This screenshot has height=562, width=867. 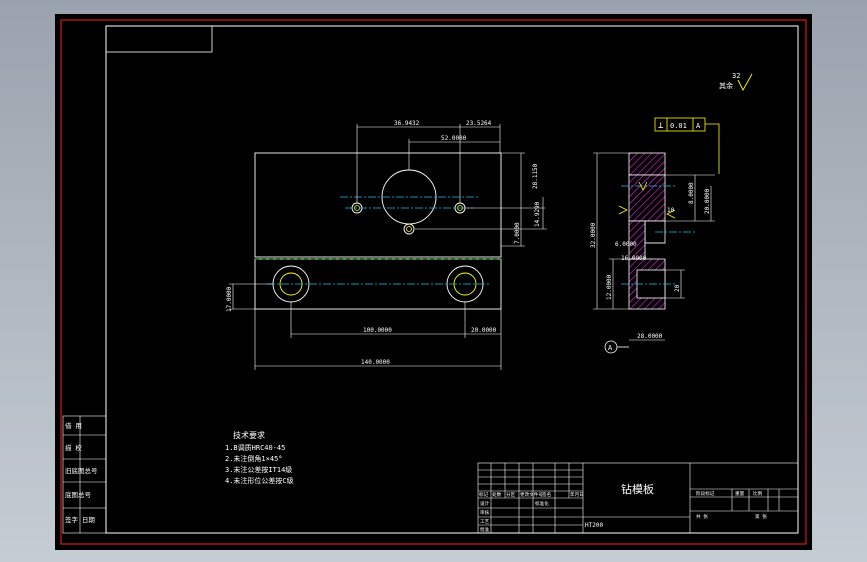 What do you see at coordinates (485, 512) in the screenshot?
I see `tb-cell-8: 审核` at bounding box center [485, 512].